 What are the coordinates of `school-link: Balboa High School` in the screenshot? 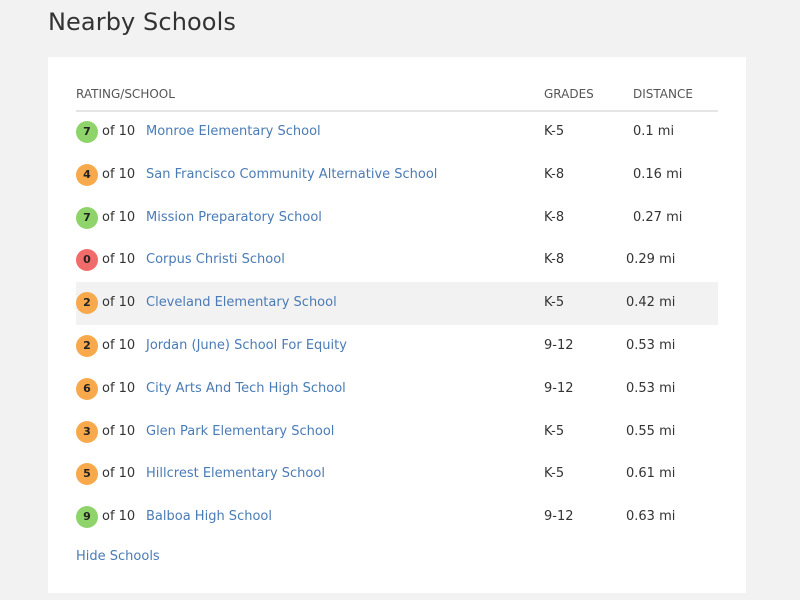 It's located at (209, 516).